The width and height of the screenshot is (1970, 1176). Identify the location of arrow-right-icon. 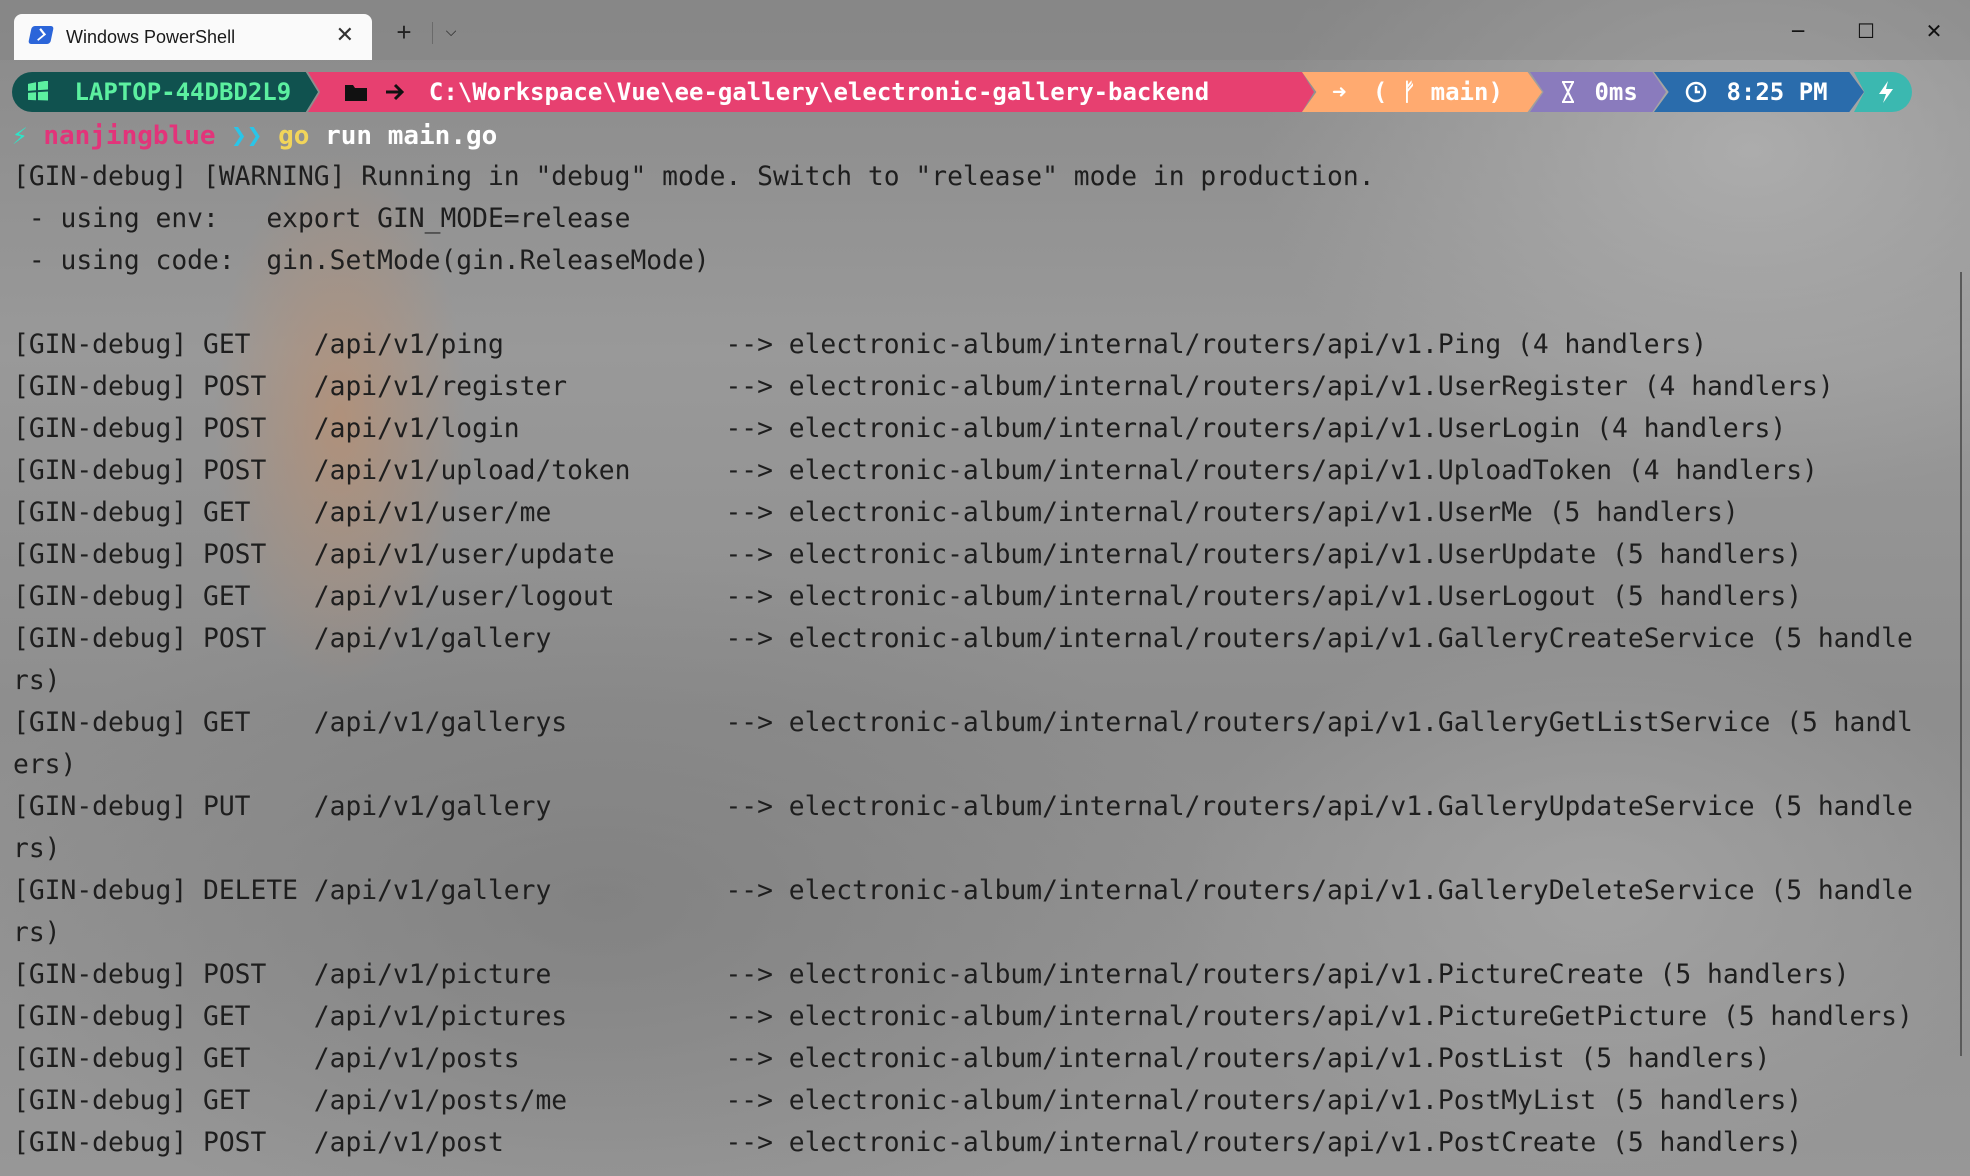
(397, 92).